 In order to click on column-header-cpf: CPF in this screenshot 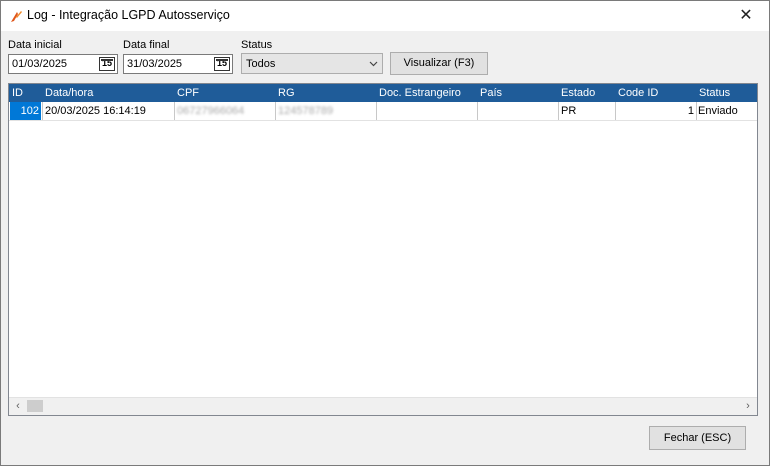, I will do `click(188, 93)`.